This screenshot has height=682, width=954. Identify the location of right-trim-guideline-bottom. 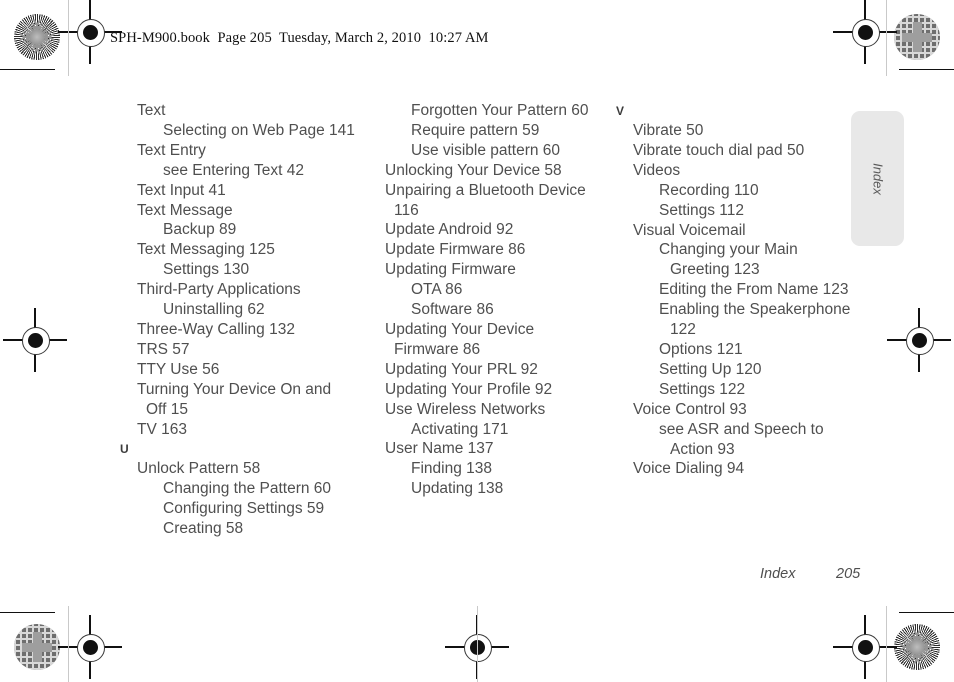
(886, 644).